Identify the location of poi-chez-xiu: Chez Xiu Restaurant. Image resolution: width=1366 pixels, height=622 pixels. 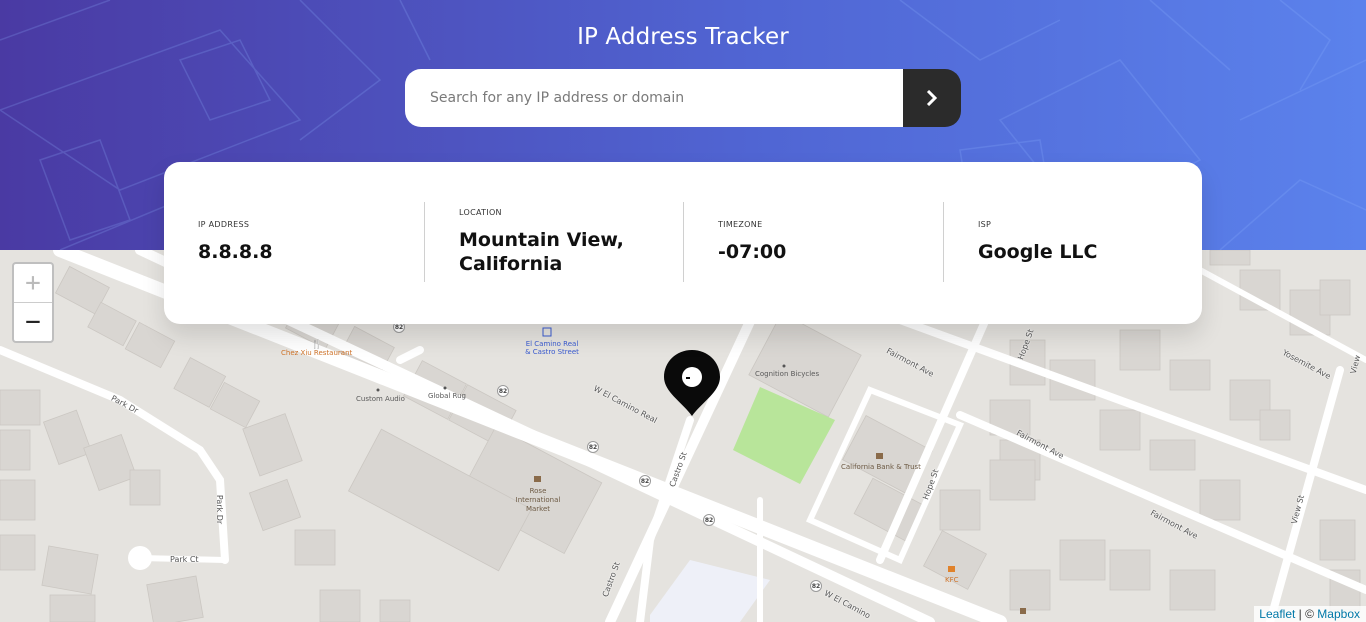
(316, 353).